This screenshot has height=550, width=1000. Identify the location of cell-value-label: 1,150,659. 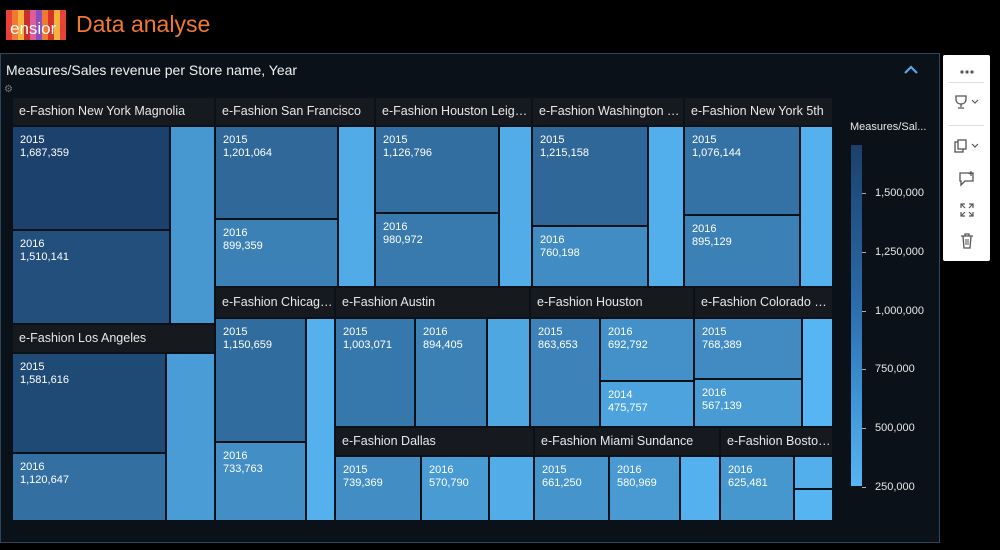
(247, 345).